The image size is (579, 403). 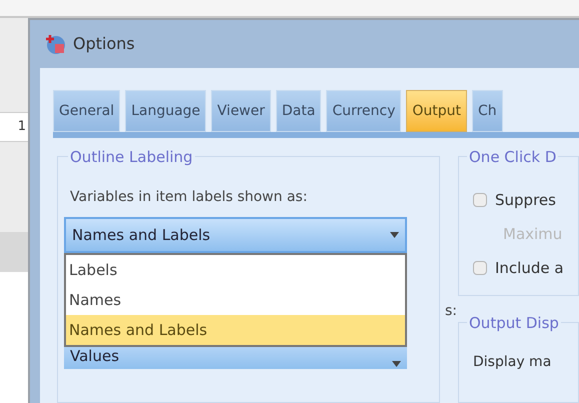 I want to click on cell-text: 1, so click(x=22, y=127).